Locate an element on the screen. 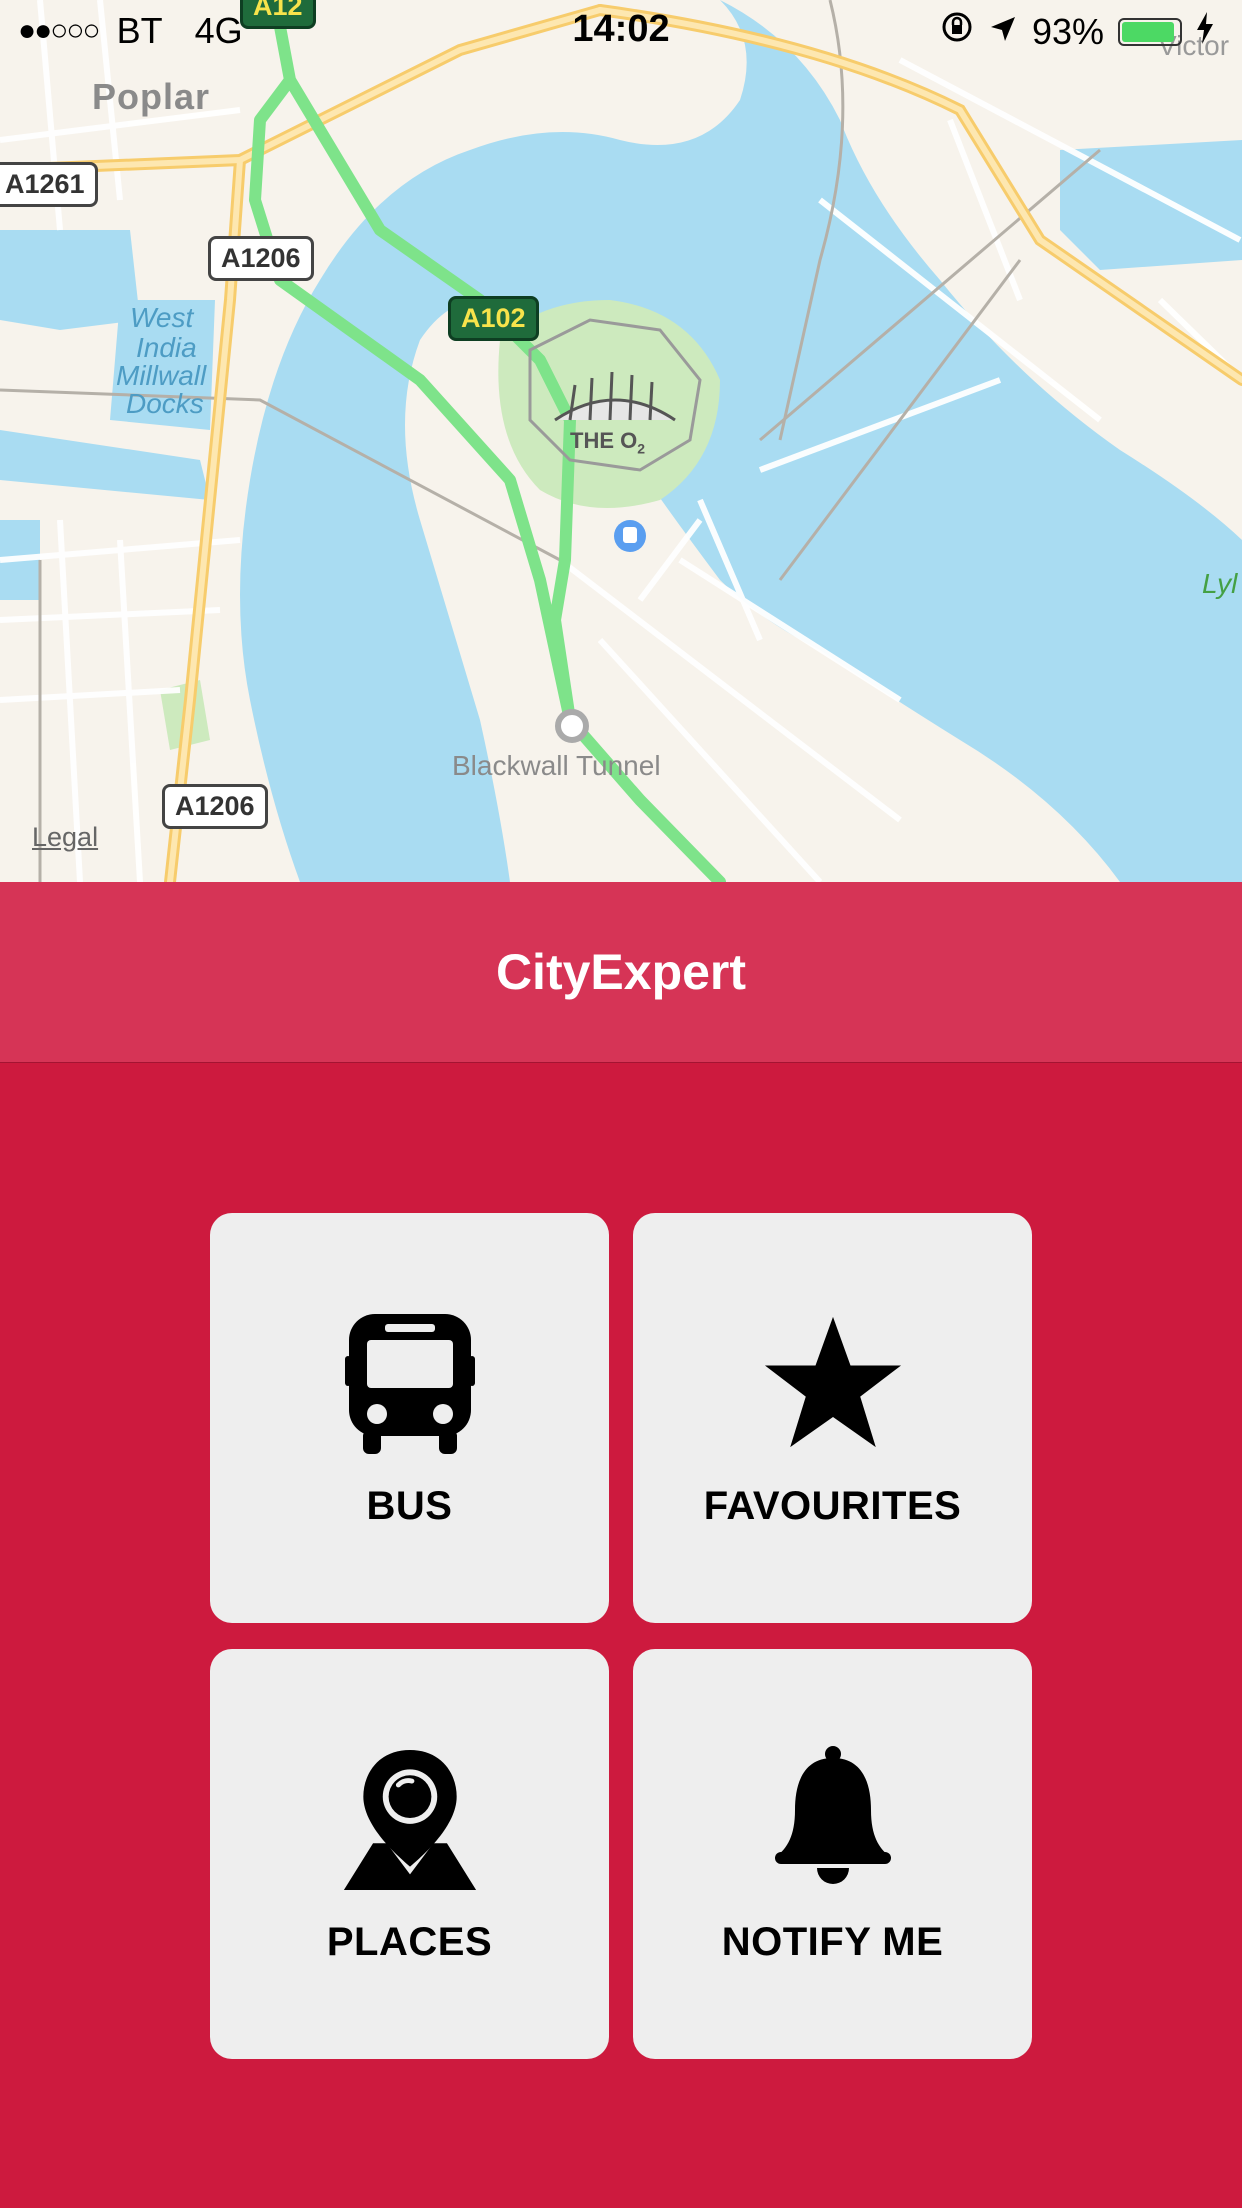 Image resolution: width=1242 pixels, height=2208 pixels. legal-link: Legal is located at coordinates (65, 837).